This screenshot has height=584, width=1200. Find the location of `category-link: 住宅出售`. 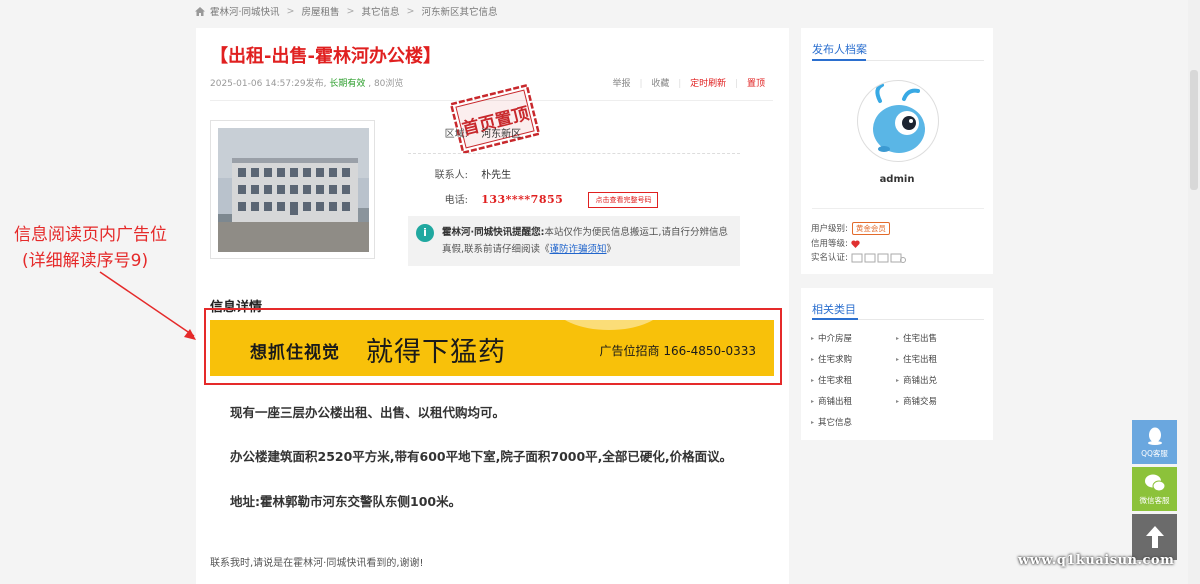

category-link: 住宅出售 is located at coordinates (916, 338).